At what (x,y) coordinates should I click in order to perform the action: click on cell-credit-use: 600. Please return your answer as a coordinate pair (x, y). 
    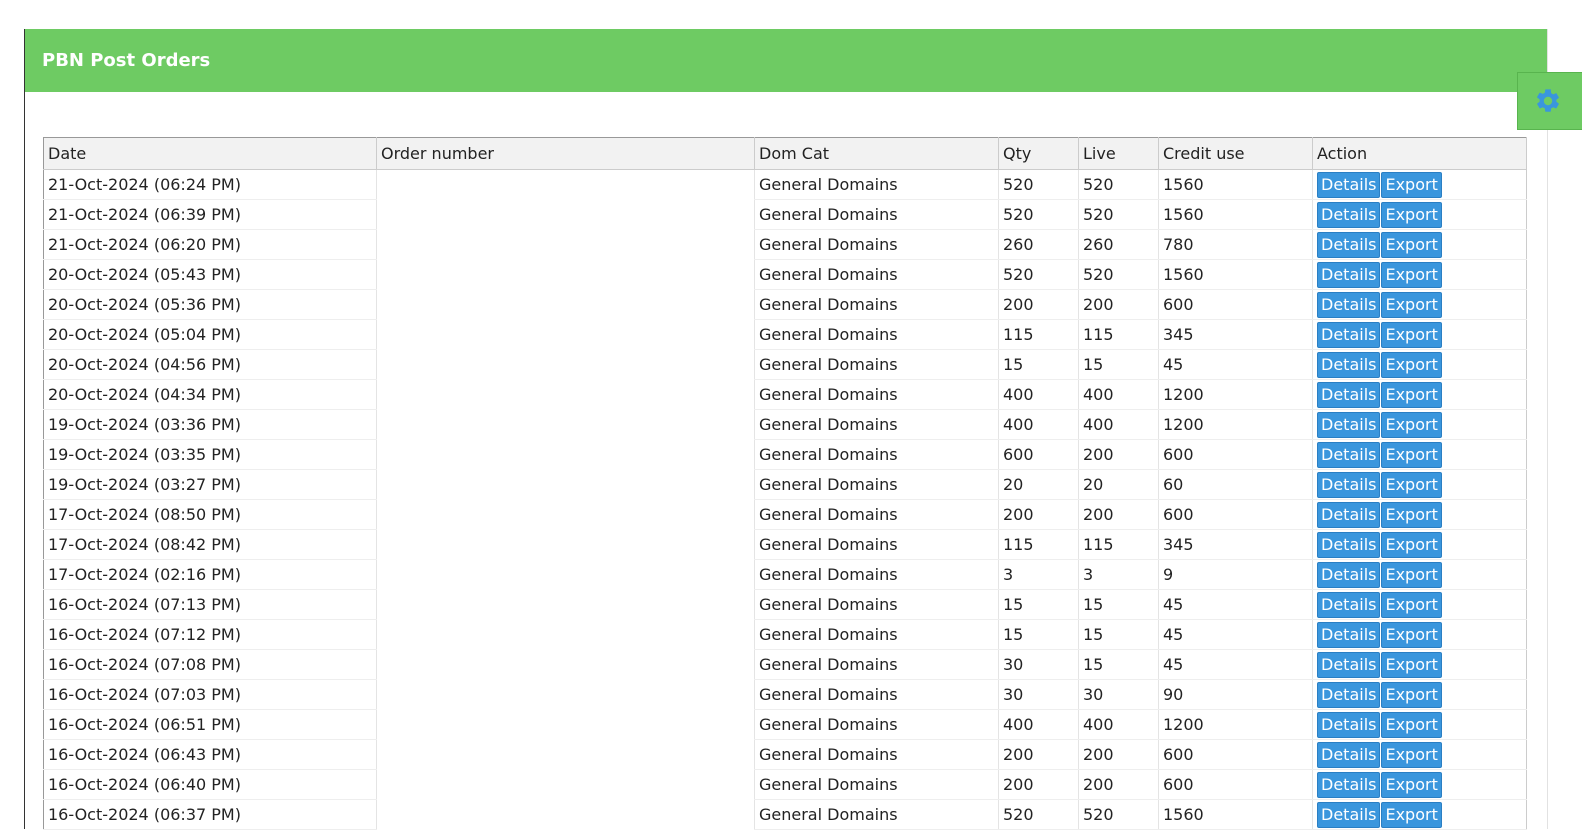
    Looking at the image, I should click on (1235, 754).